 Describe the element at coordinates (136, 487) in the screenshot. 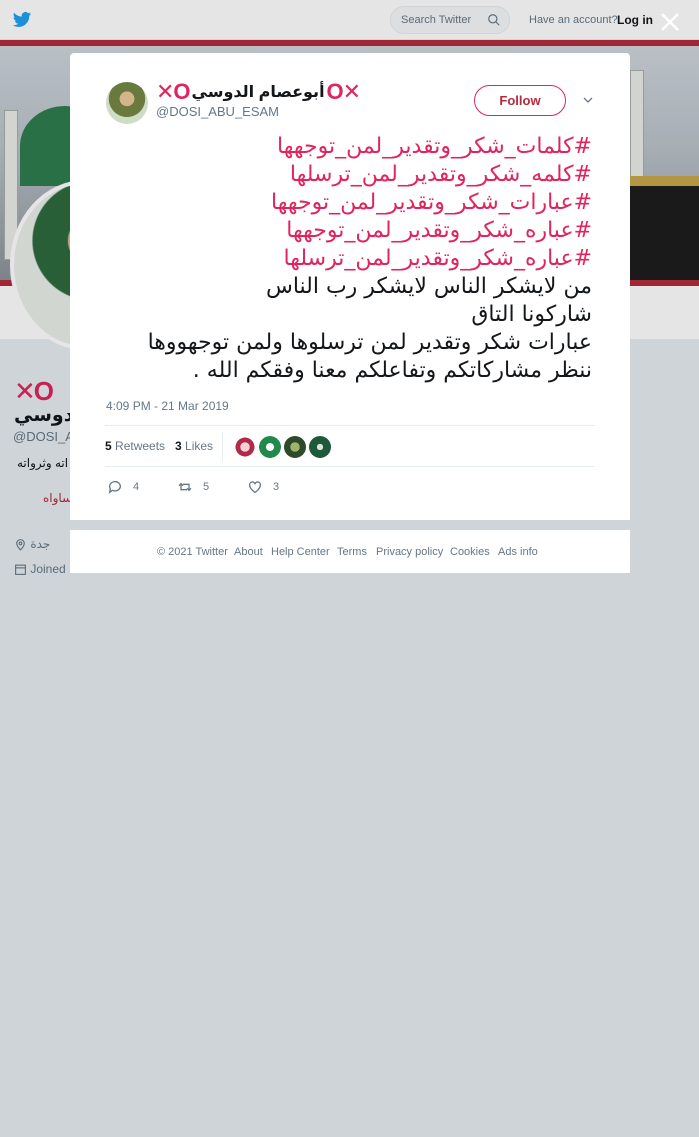

I see `reply-count: 4` at that location.